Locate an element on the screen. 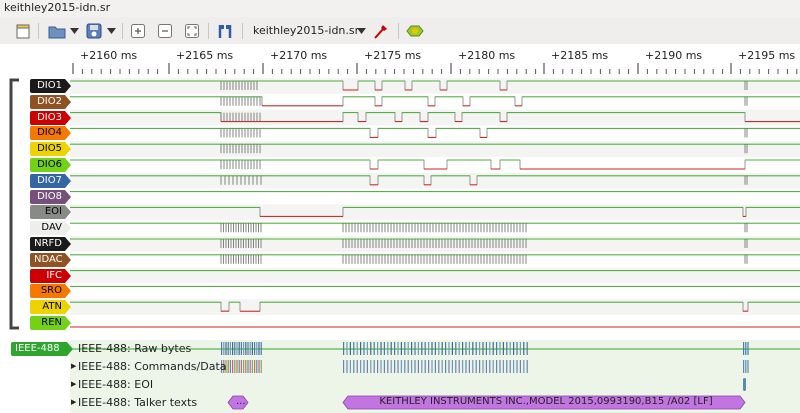 The width and height of the screenshot is (800, 413). channel-label: DIO1 is located at coordinates (50, 86).